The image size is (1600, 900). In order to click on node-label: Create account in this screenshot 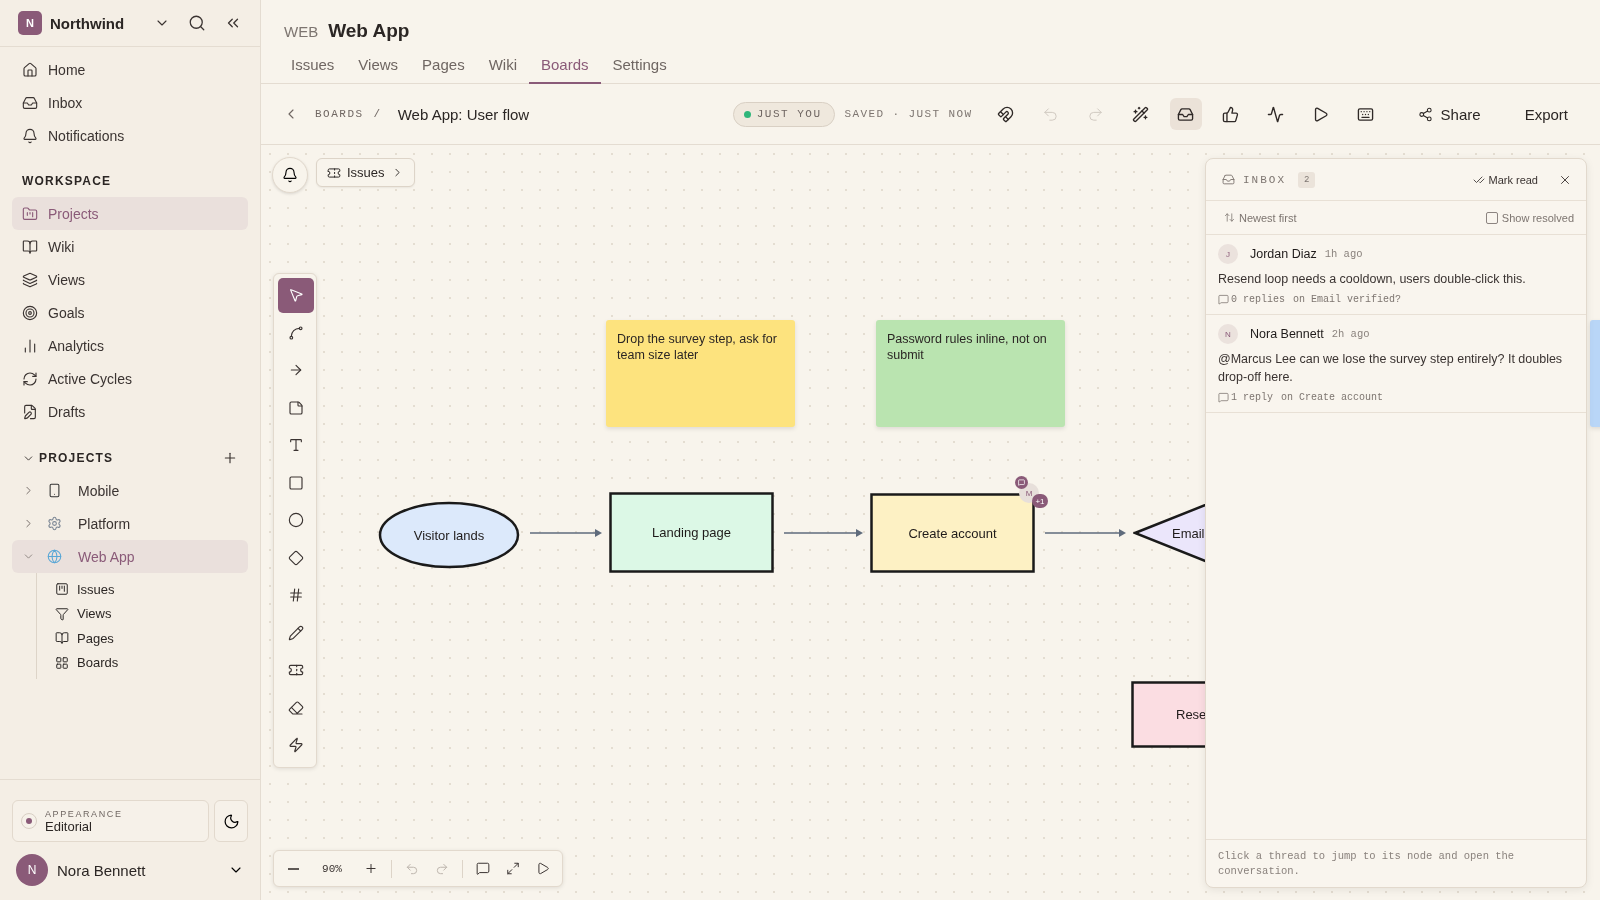, I will do `click(952, 533)`.